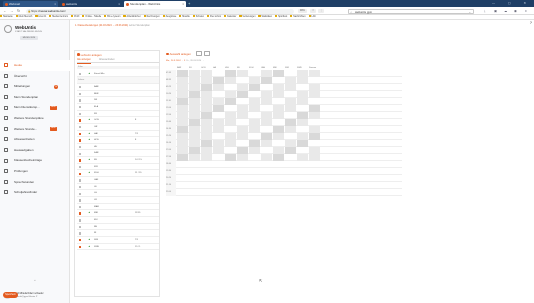 The width and height of the screenshot is (534, 303). Describe the element at coordinates (160, 11) in the screenshot. I see `url-input: 🔒 https://neusa.webuntis.com/` at that location.